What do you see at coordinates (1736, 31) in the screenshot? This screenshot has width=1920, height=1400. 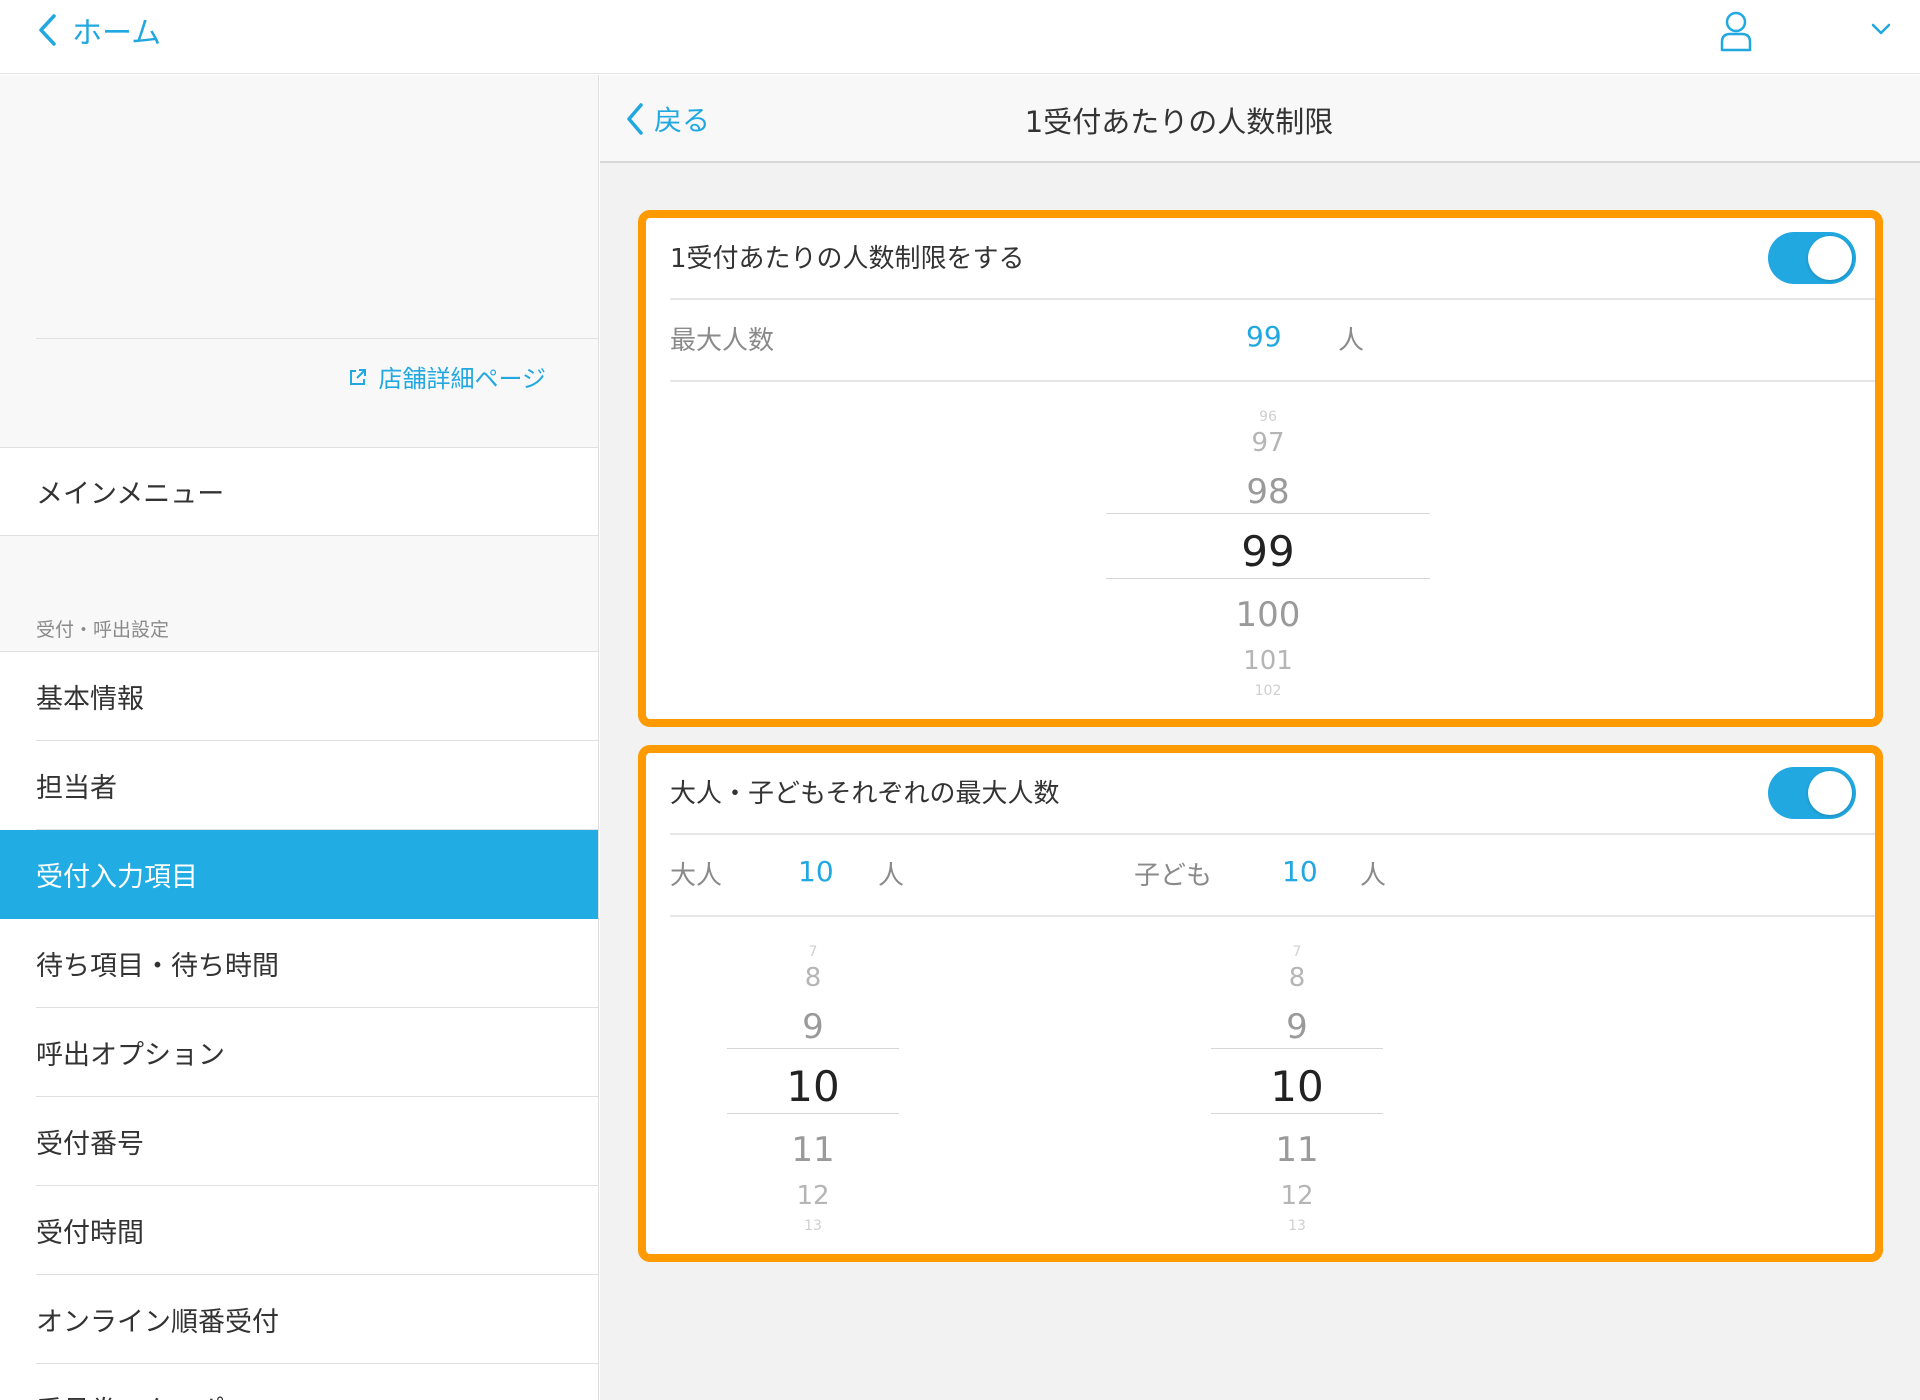 I see `user-icon` at bounding box center [1736, 31].